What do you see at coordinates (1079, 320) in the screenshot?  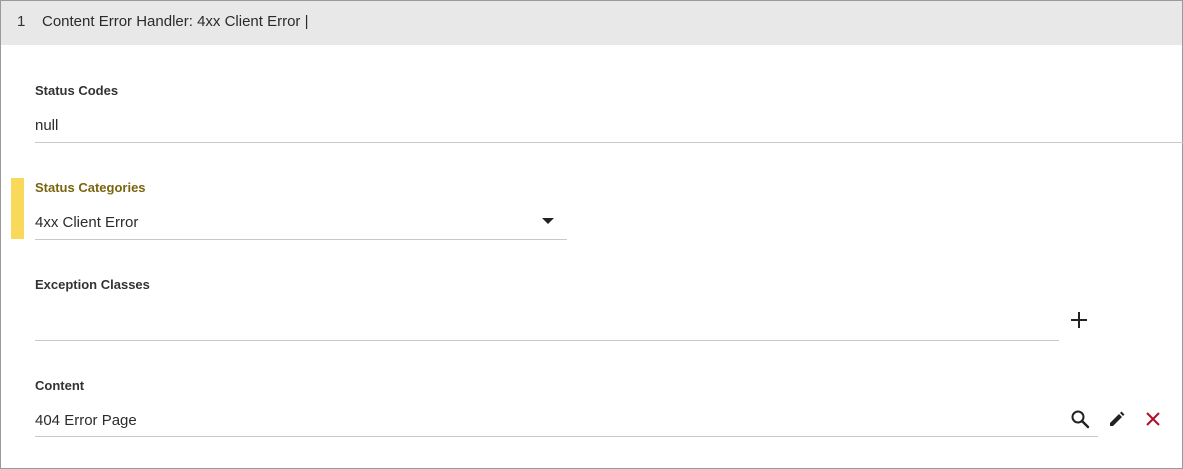 I see `plus-icon` at bounding box center [1079, 320].